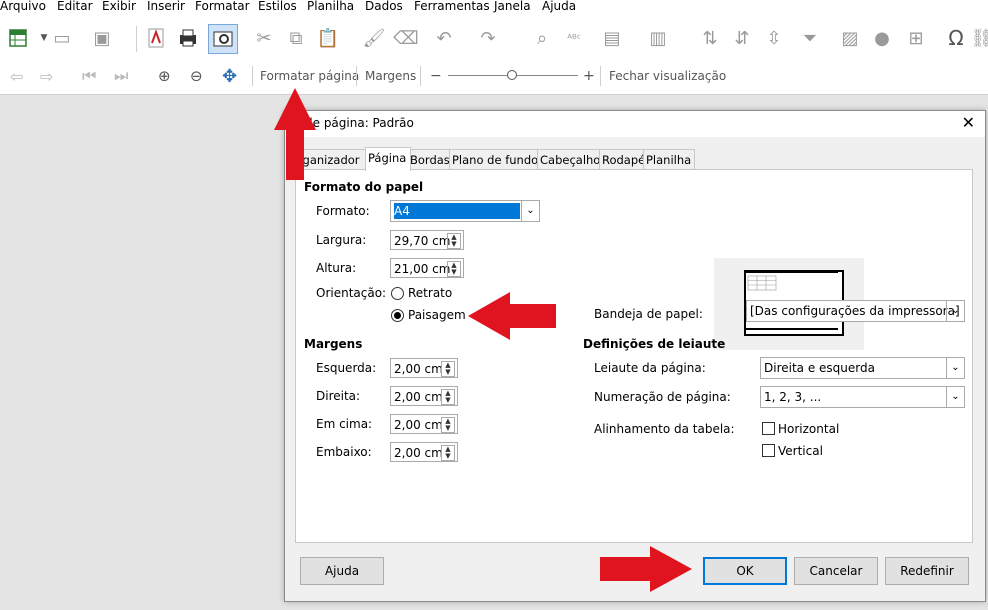  What do you see at coordinates (667, 76) in the screenshot?
I see `close-preview-button: Fechar visualização` at bounding box center [667, 76].